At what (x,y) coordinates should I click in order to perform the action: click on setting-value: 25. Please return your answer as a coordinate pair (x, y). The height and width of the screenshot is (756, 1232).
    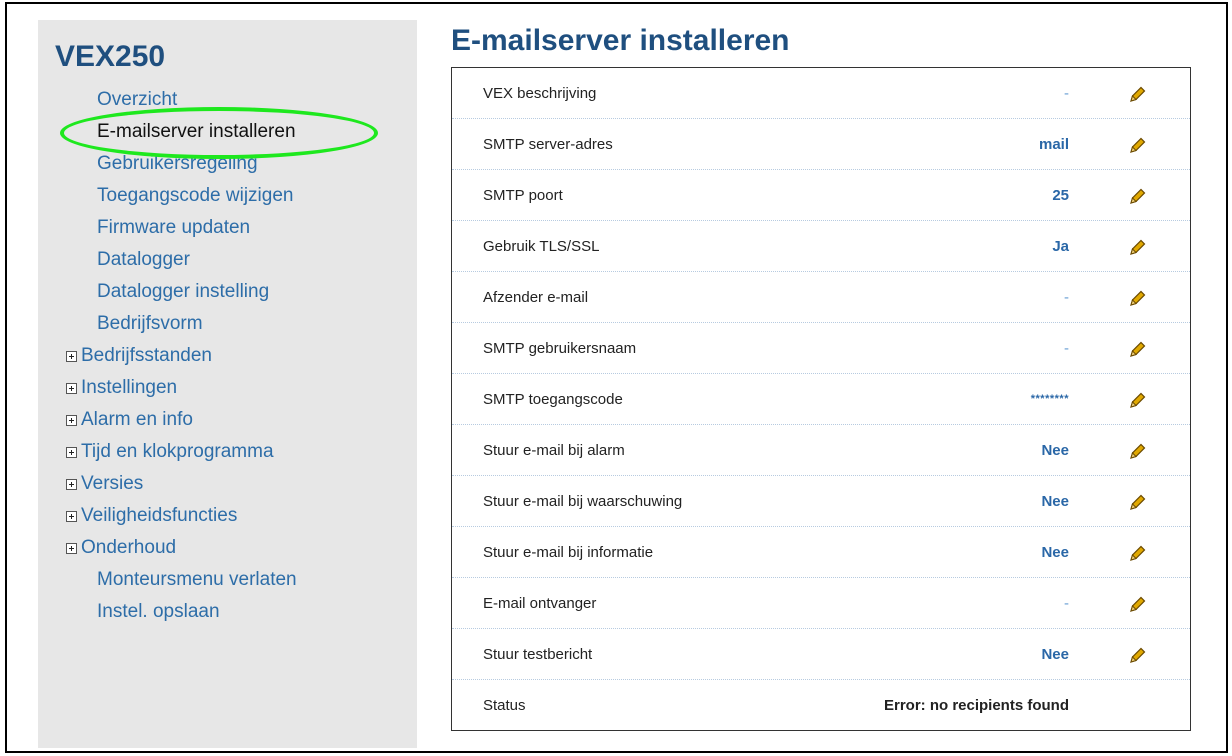
    Looking at the image, I should click on (1060, 195).